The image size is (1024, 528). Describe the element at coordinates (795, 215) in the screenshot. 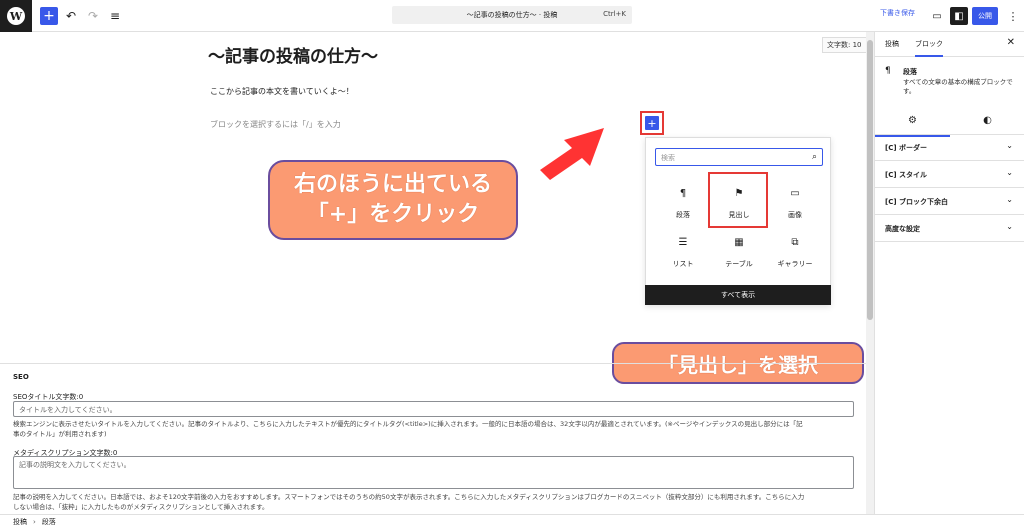

I see `inserter-item-label: 画像` at that location.